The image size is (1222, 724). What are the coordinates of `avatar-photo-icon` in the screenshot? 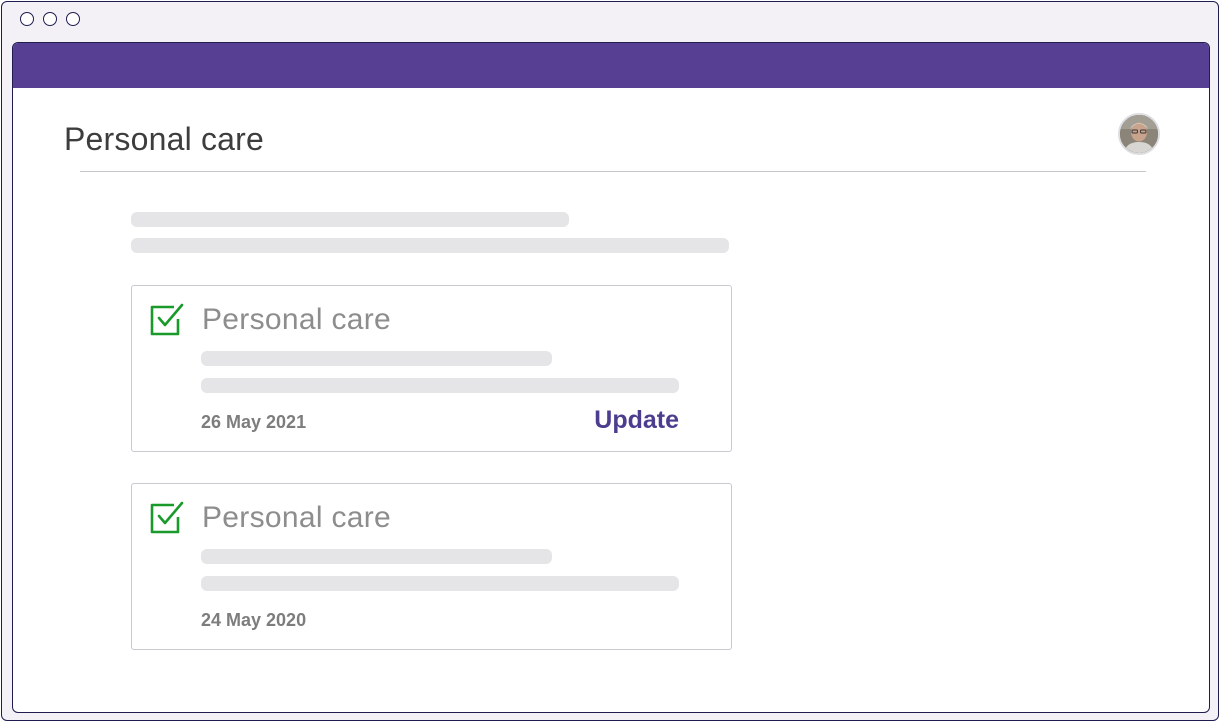 It's located at (1139, 134).